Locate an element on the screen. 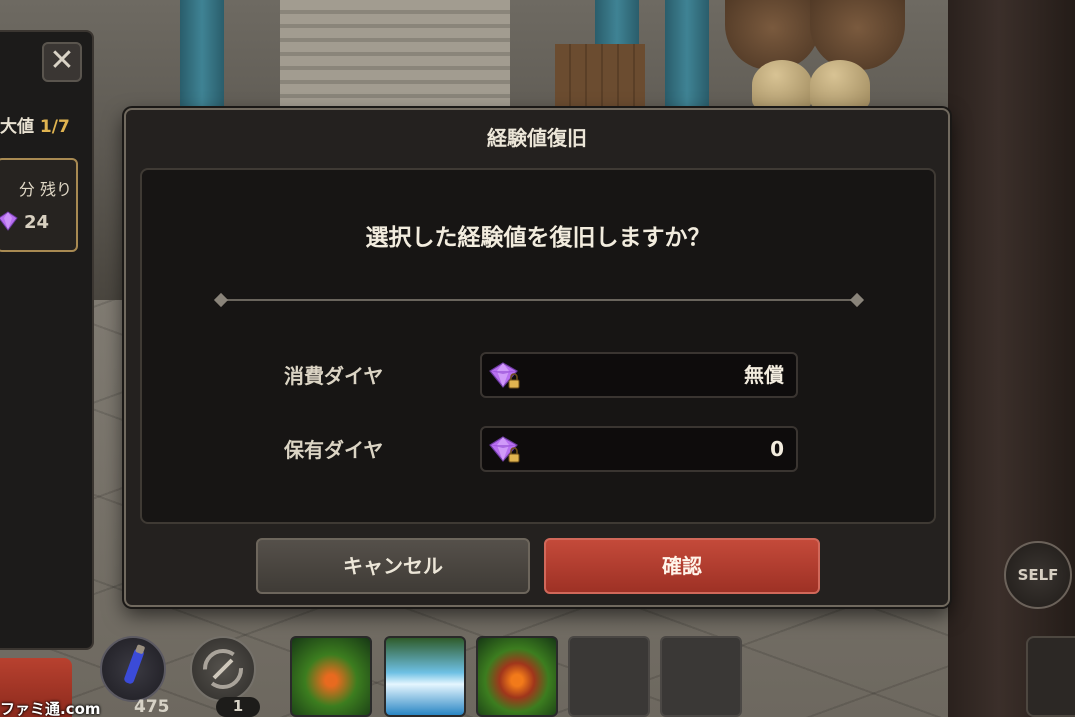 Image resolution: width=1075 pixels, height=717 pixels. max-fraction: 1/7 is located at coordinates (54, 127).